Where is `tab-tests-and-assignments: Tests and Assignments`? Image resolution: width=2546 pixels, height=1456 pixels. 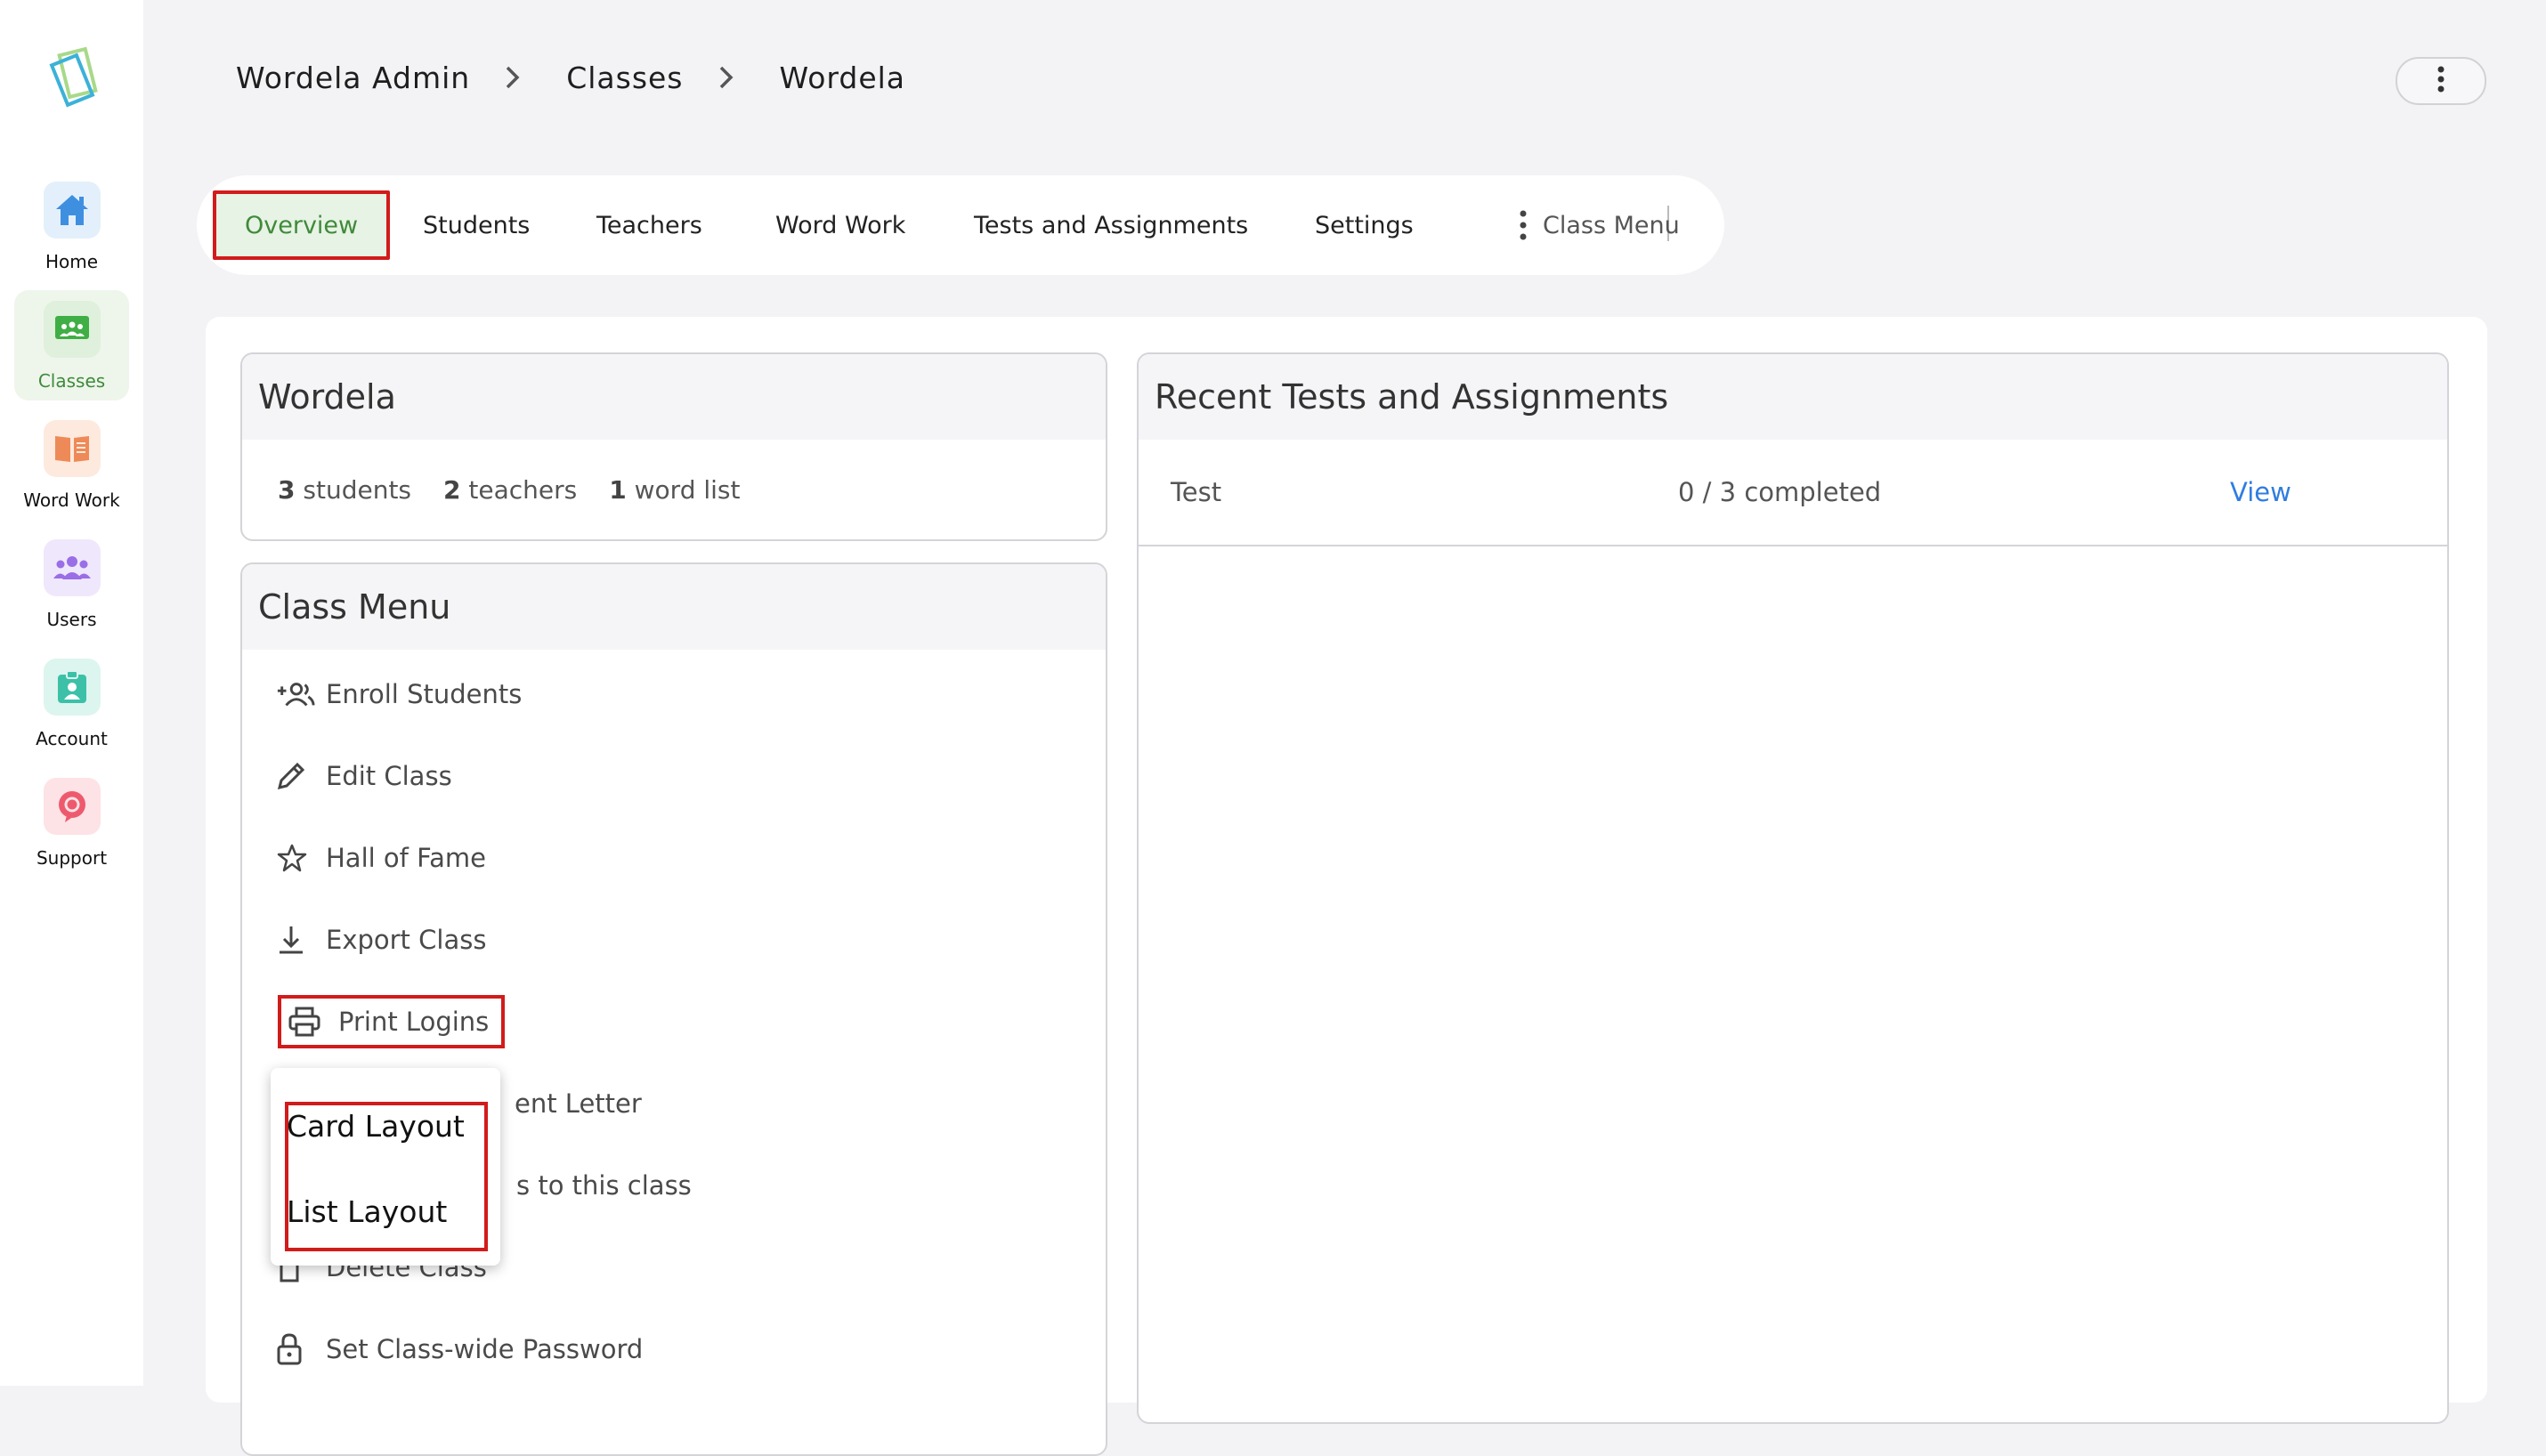 tab-tests-and-assignments: Tests and Assignments is located at coordinates (1111, 225).